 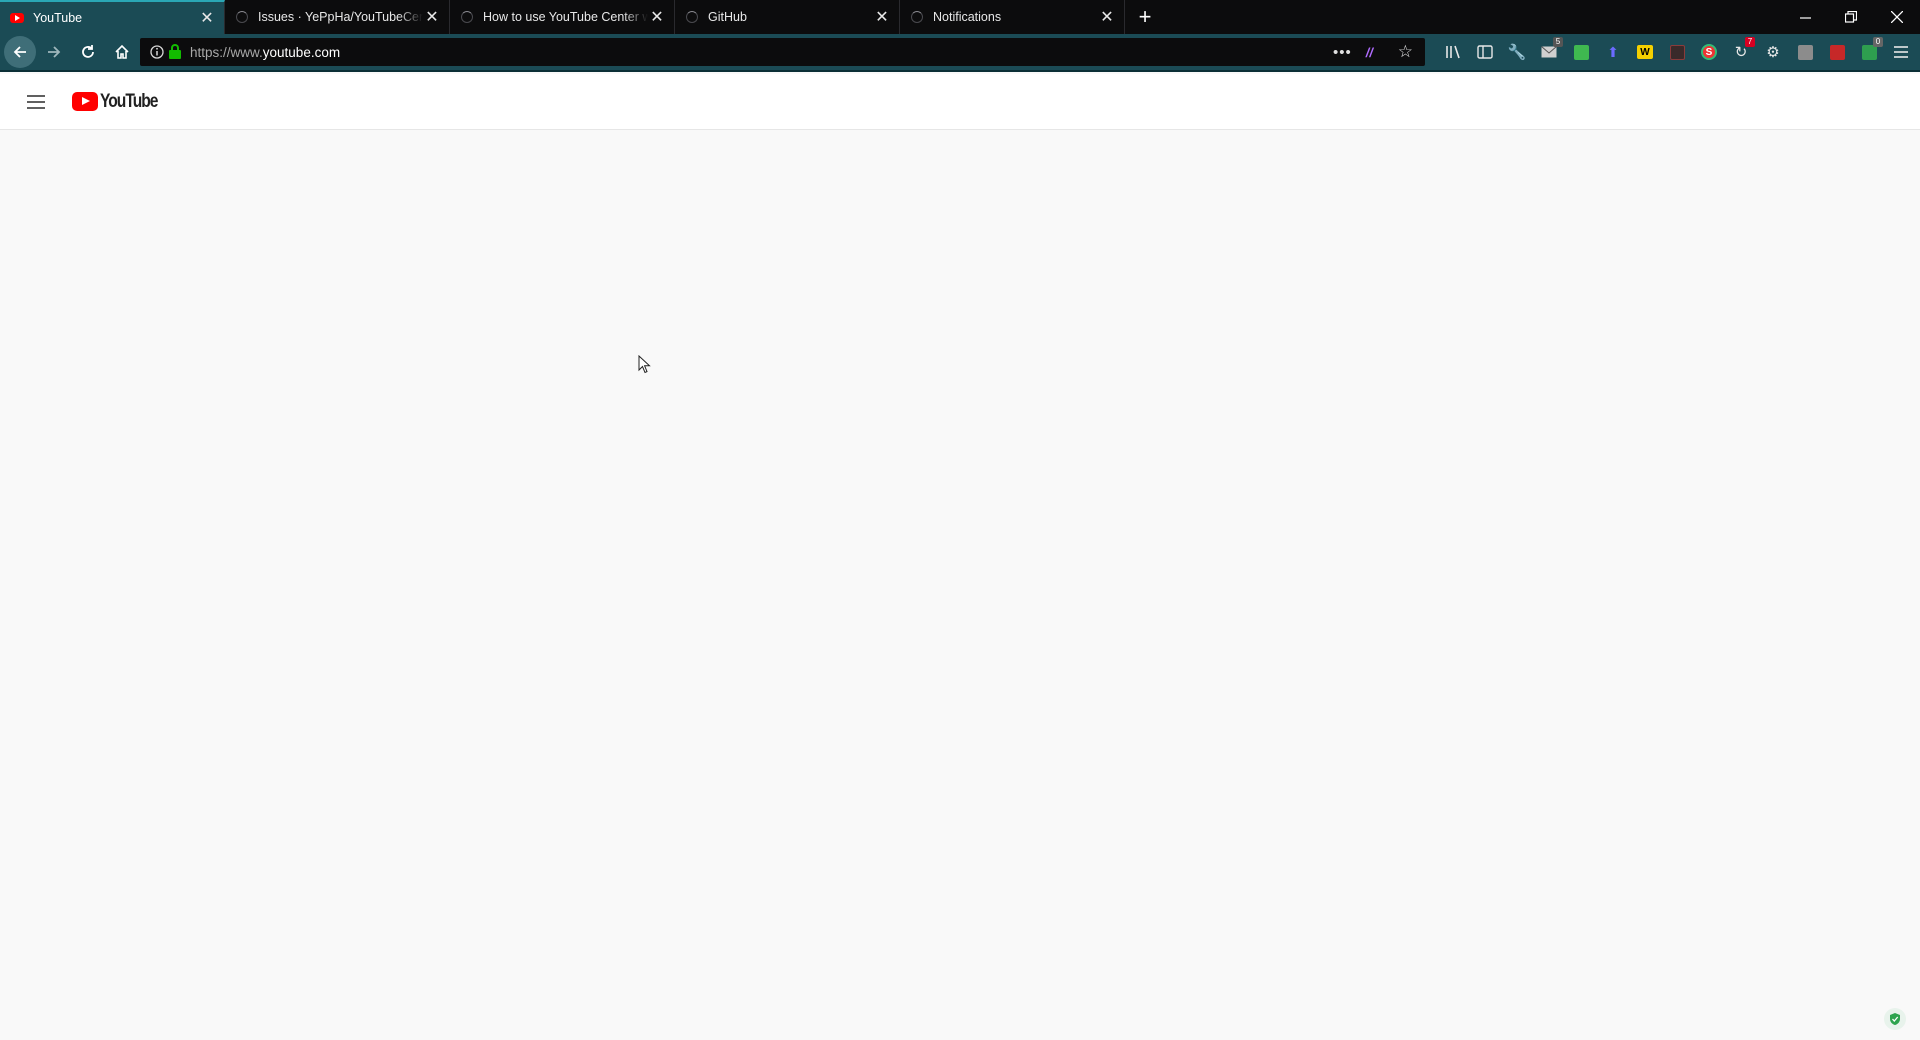 I want to click on reload-button, so click(x=88, y=52).